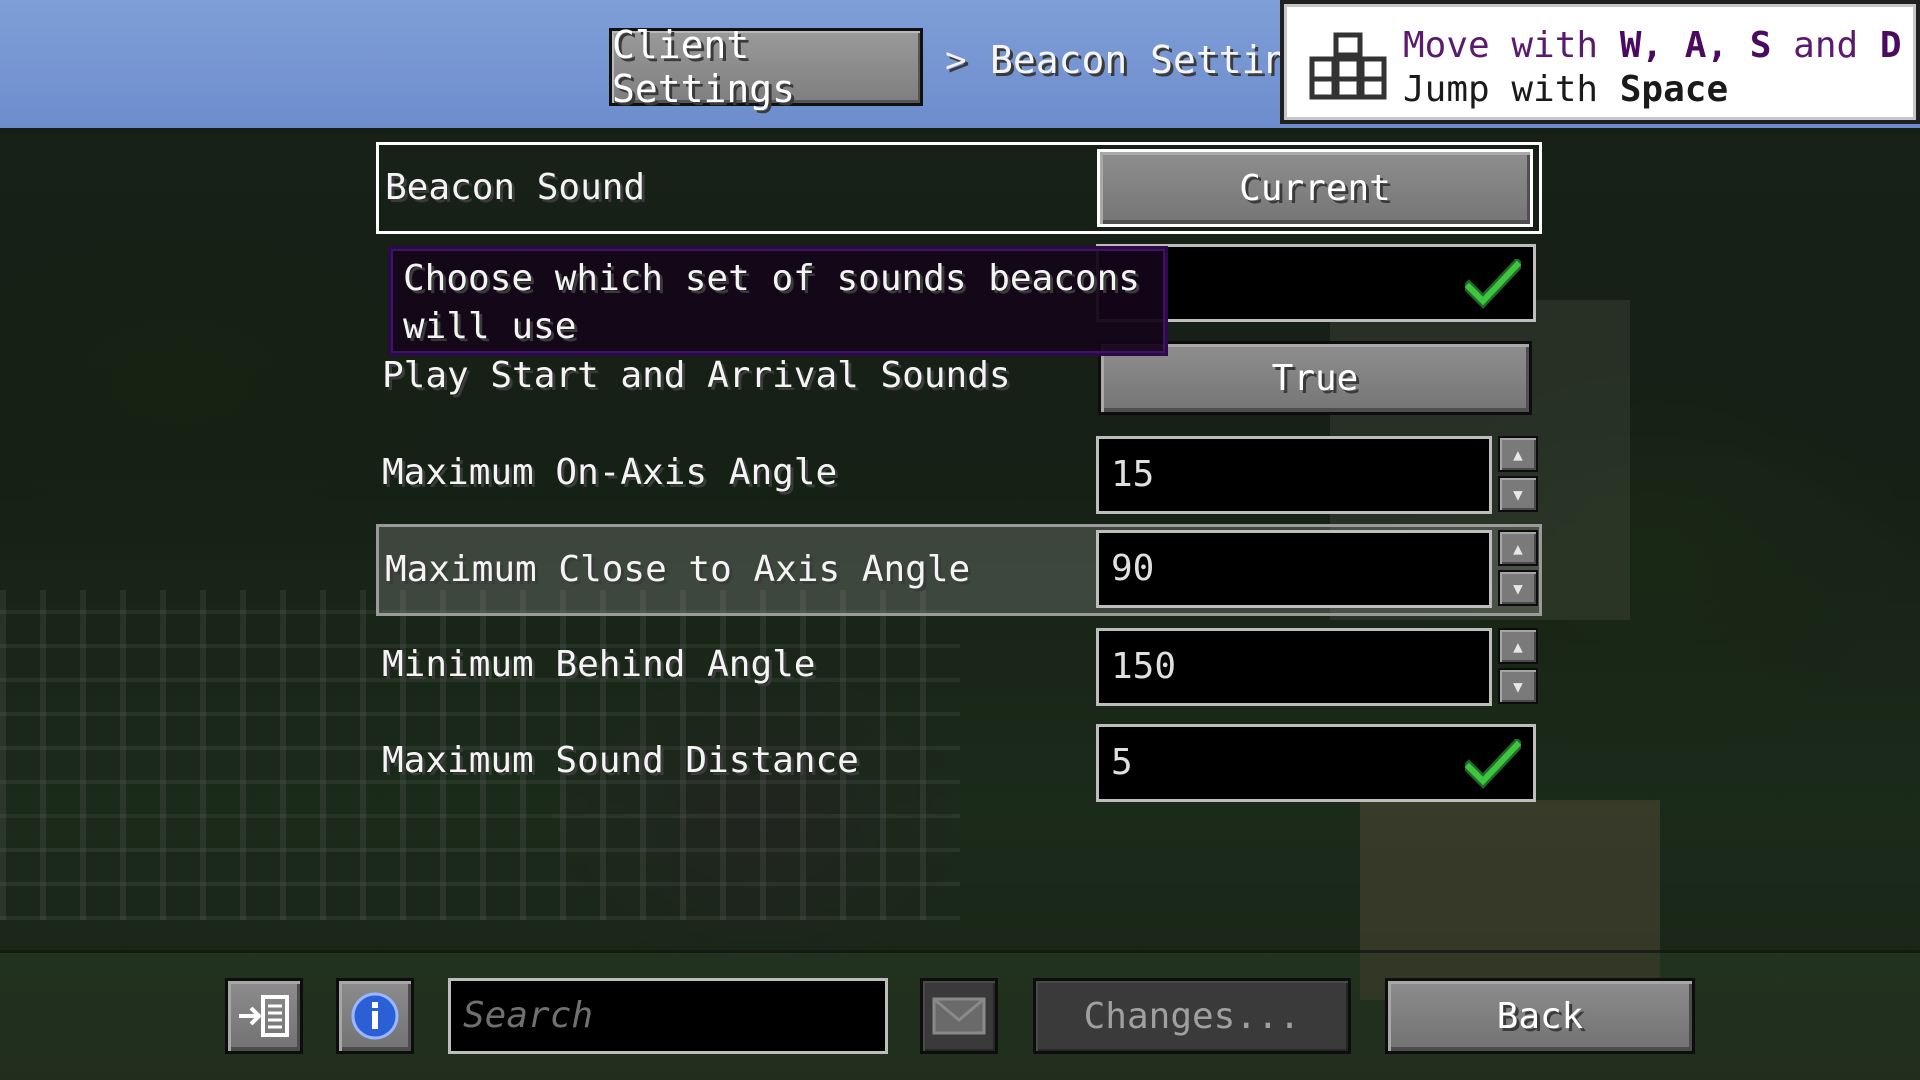 The height and width of the screenshot is (1080, 1920). I want to click on setting-label: Maximum Sound Distance, so click(620, 760).